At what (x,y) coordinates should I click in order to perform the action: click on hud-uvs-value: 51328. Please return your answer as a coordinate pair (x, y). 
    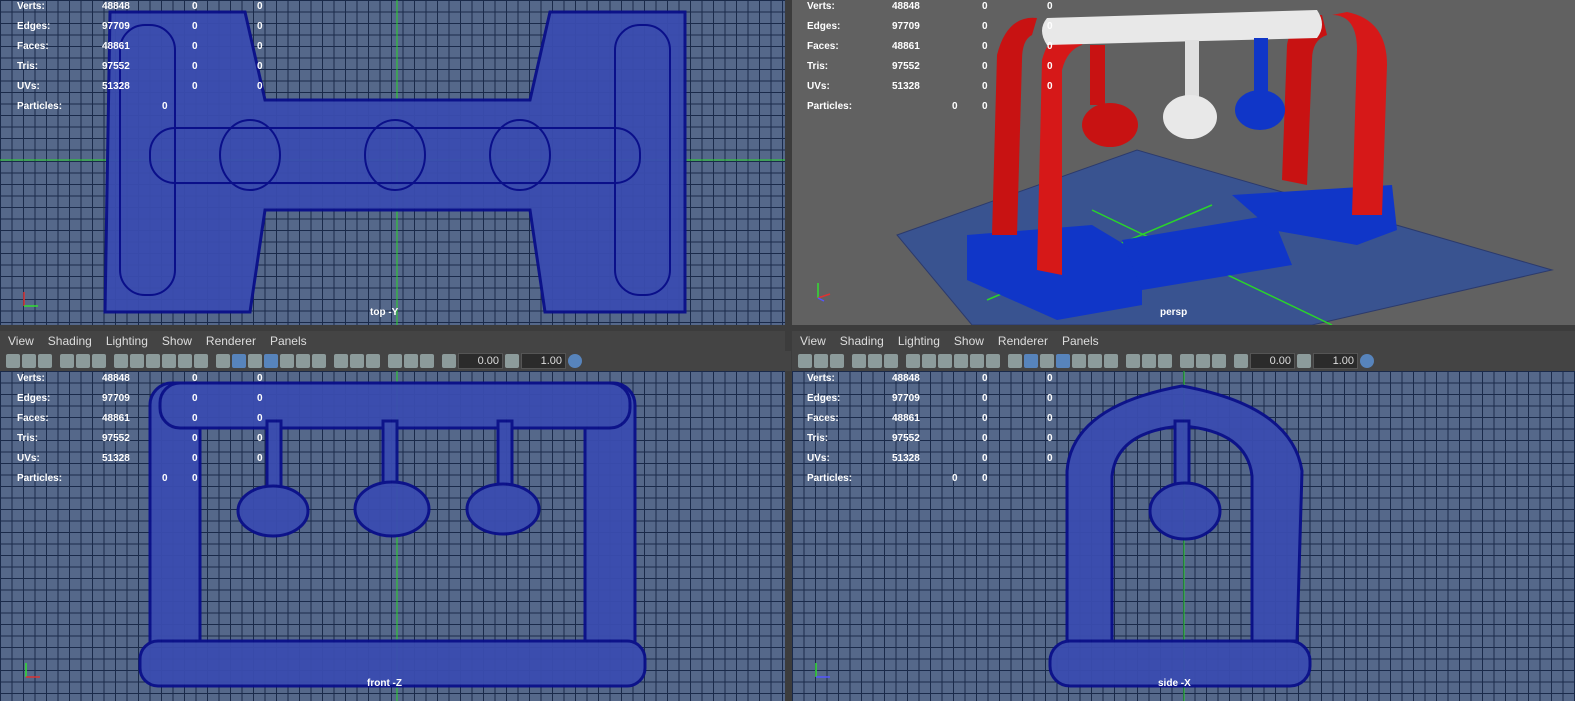
    Looking at the image, I should click on (116, 86).